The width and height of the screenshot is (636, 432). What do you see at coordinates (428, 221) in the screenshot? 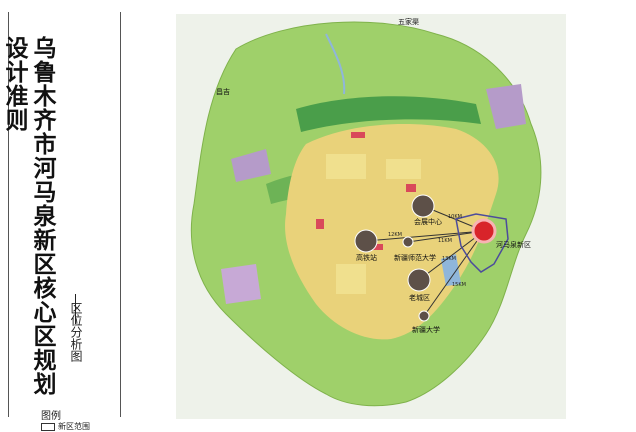
I see `place-label-huizhan: 会展中心` at bounding box center [428, 221].